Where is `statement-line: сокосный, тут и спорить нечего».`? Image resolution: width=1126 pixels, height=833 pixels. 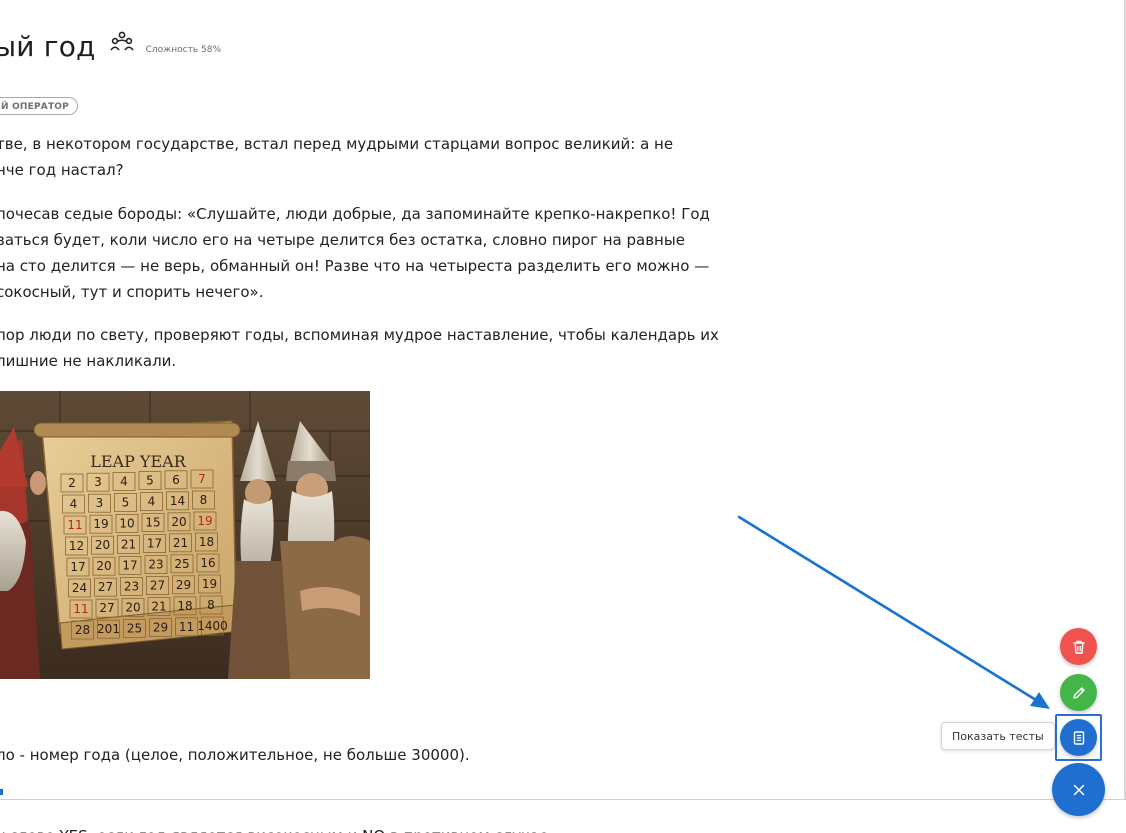 statement-line: сокосный, тут и спорить нечего». is located at coordinates (132, 292).